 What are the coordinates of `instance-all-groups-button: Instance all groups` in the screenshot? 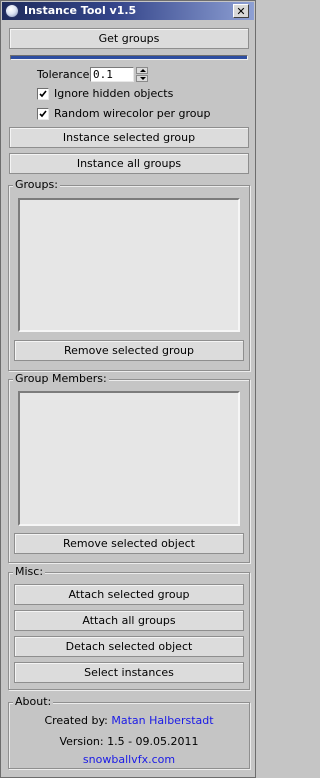 It's located at (129, 163).